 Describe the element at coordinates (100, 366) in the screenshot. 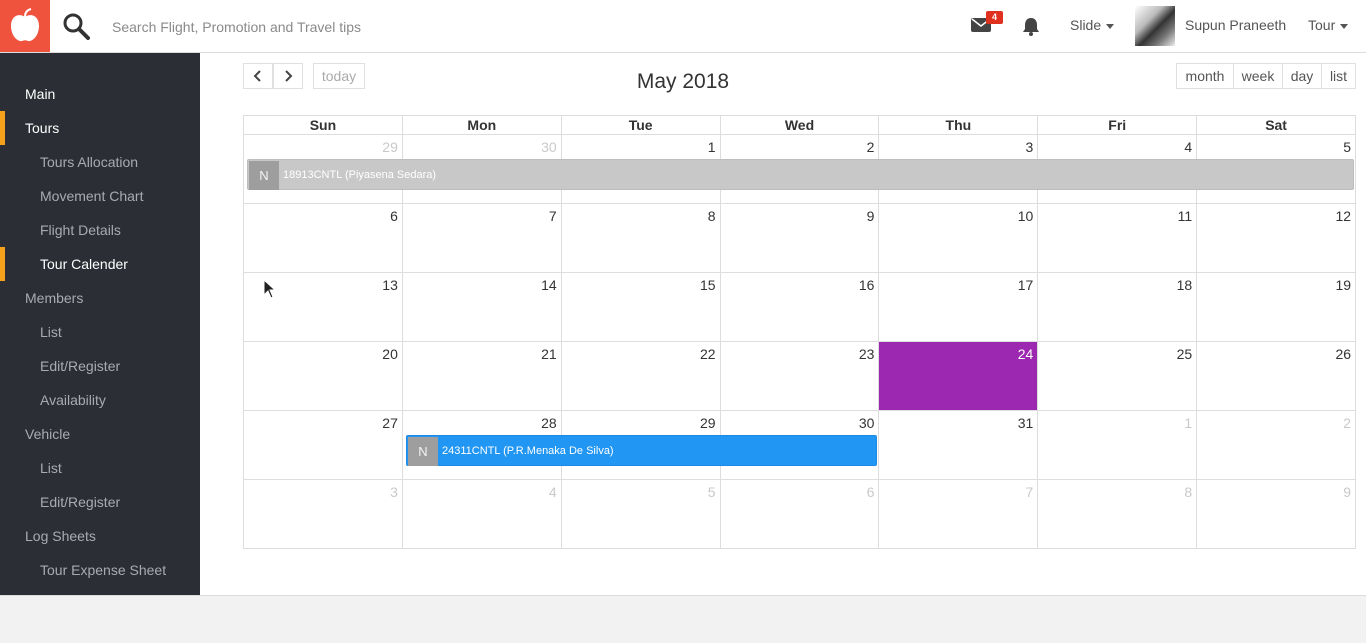

I see `sidebar-item-members-edit-register: Edit/Register` at that location.